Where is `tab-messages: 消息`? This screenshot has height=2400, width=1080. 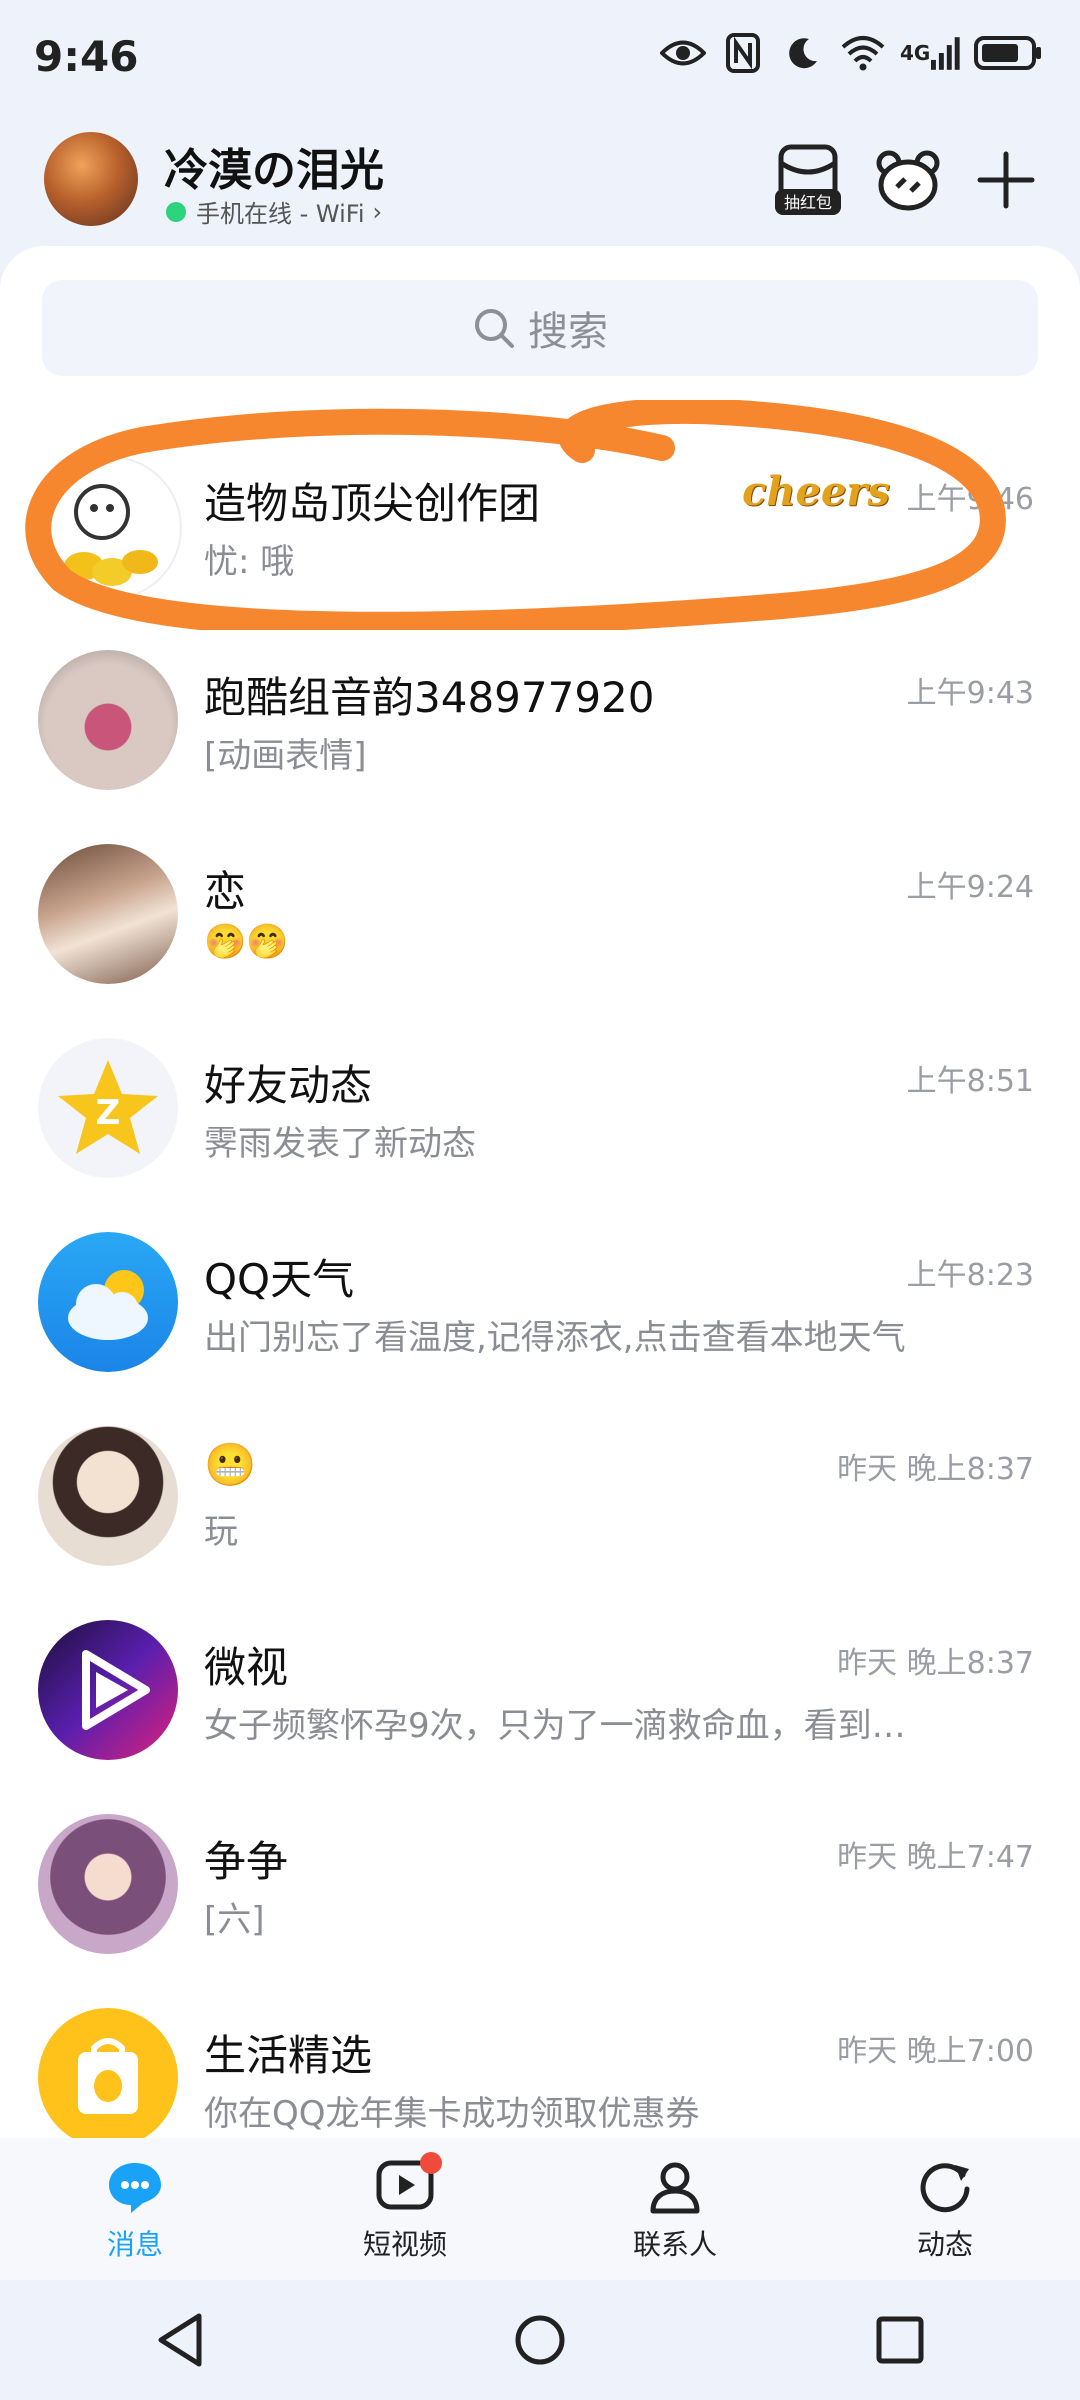
tab-messages: 消息 is located at coordinates (135, 2209).